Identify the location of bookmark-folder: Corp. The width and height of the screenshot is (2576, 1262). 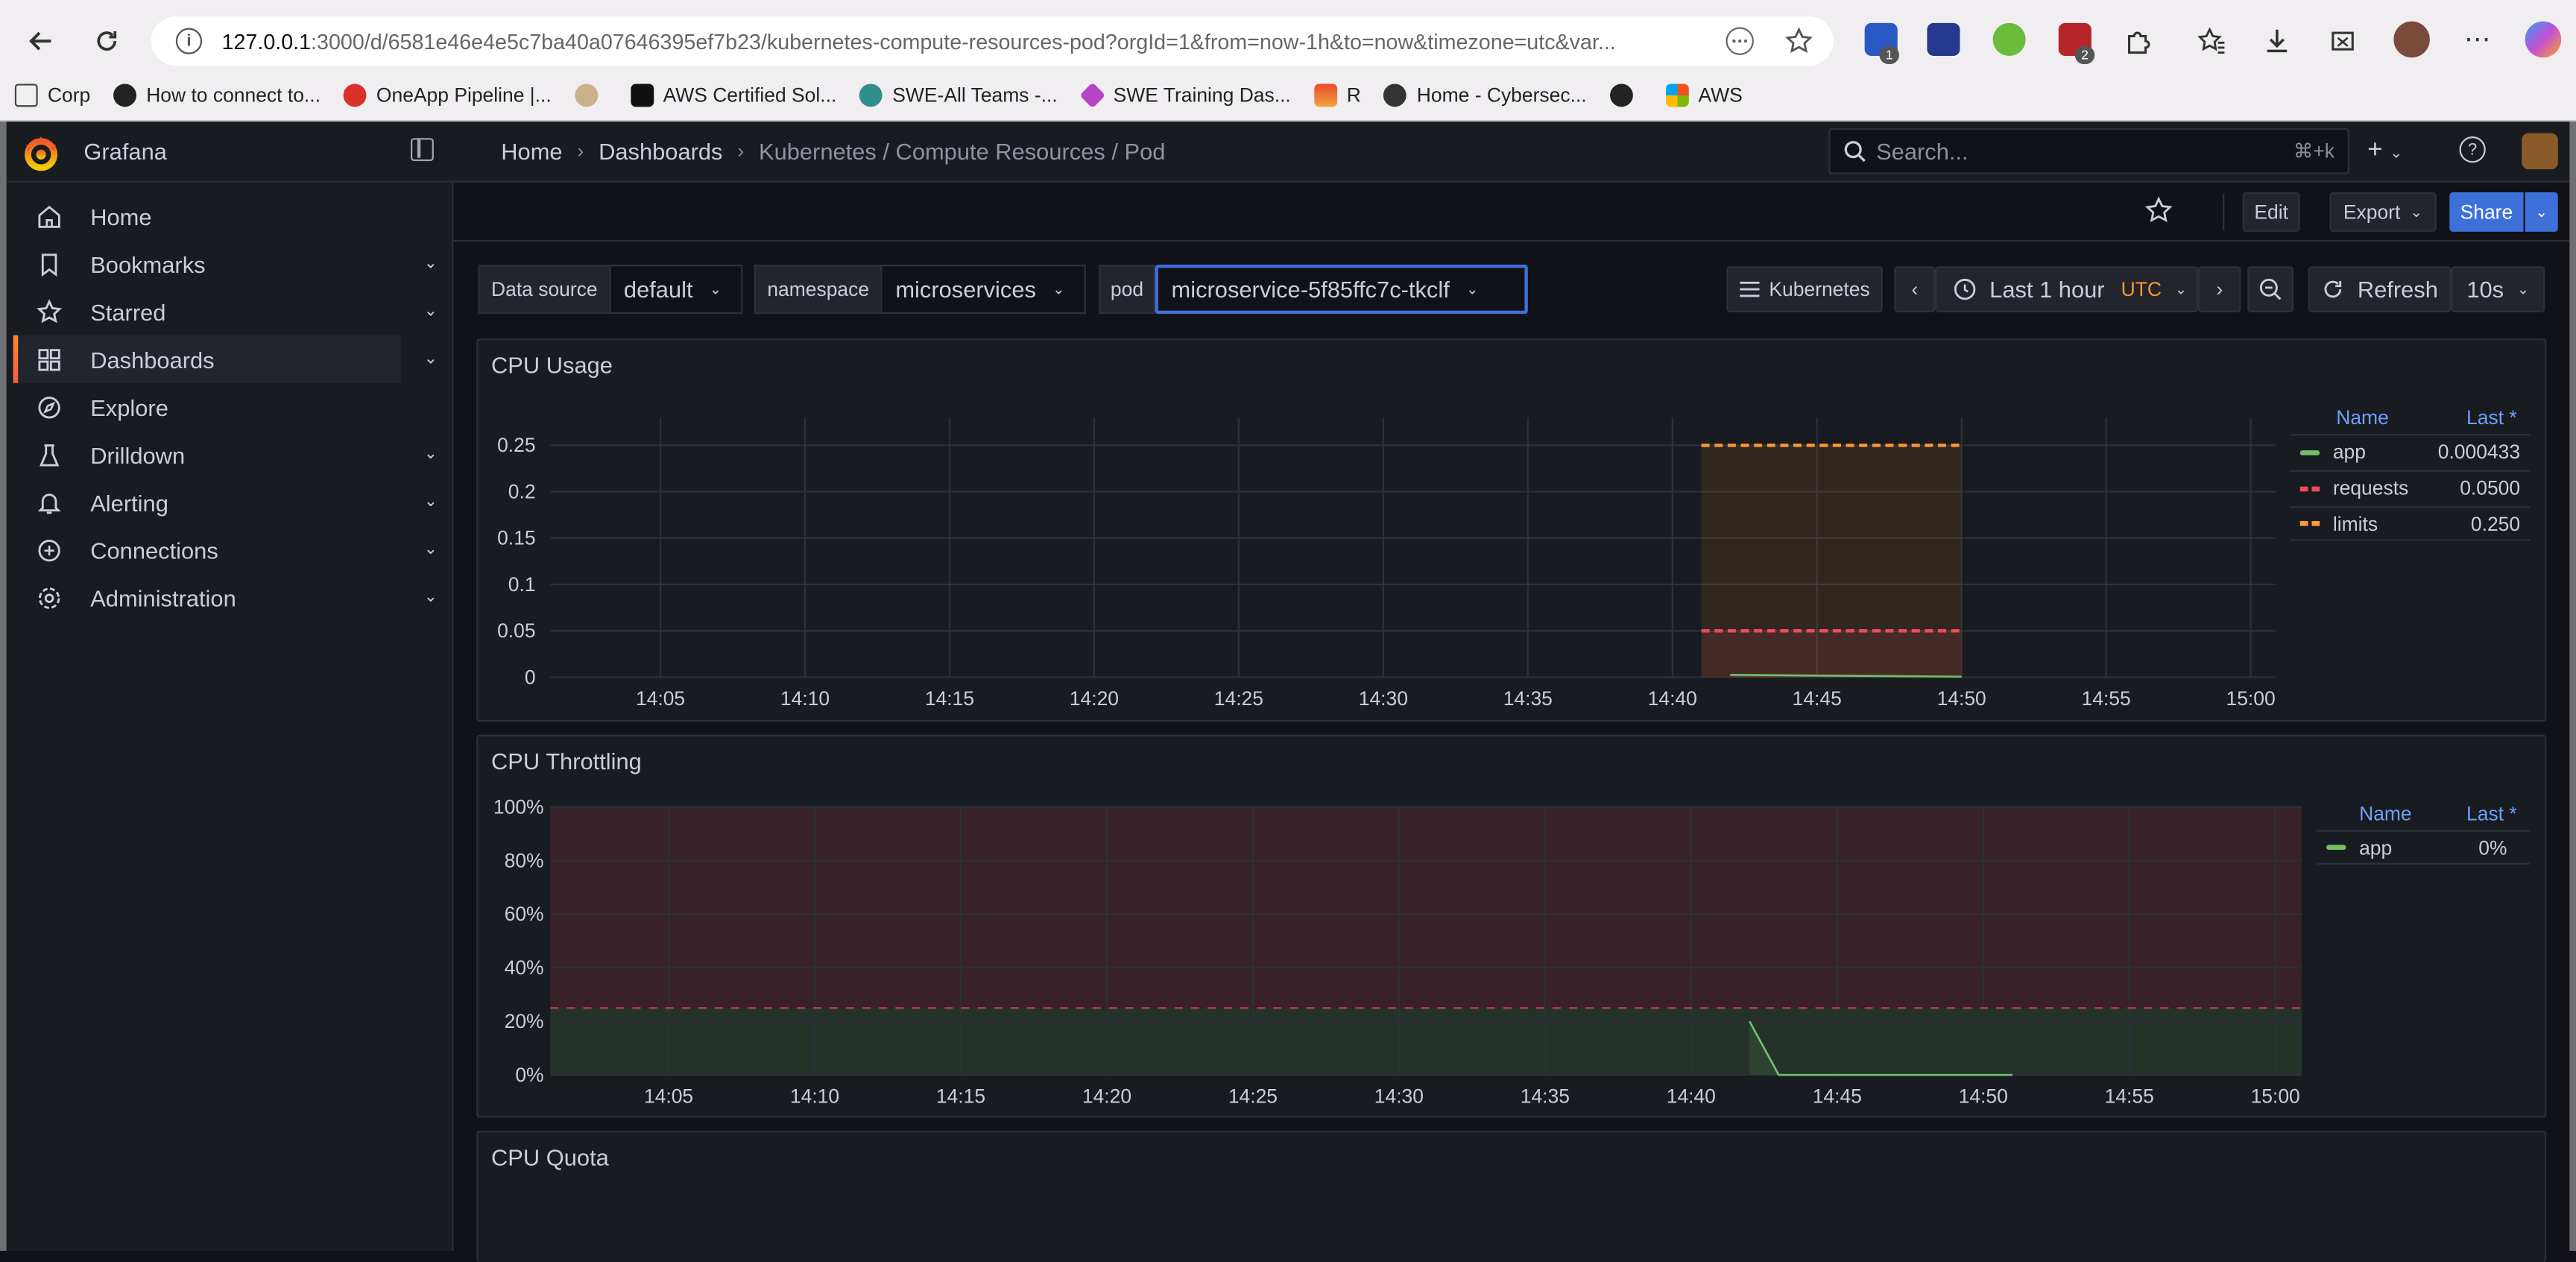
(52, 95).